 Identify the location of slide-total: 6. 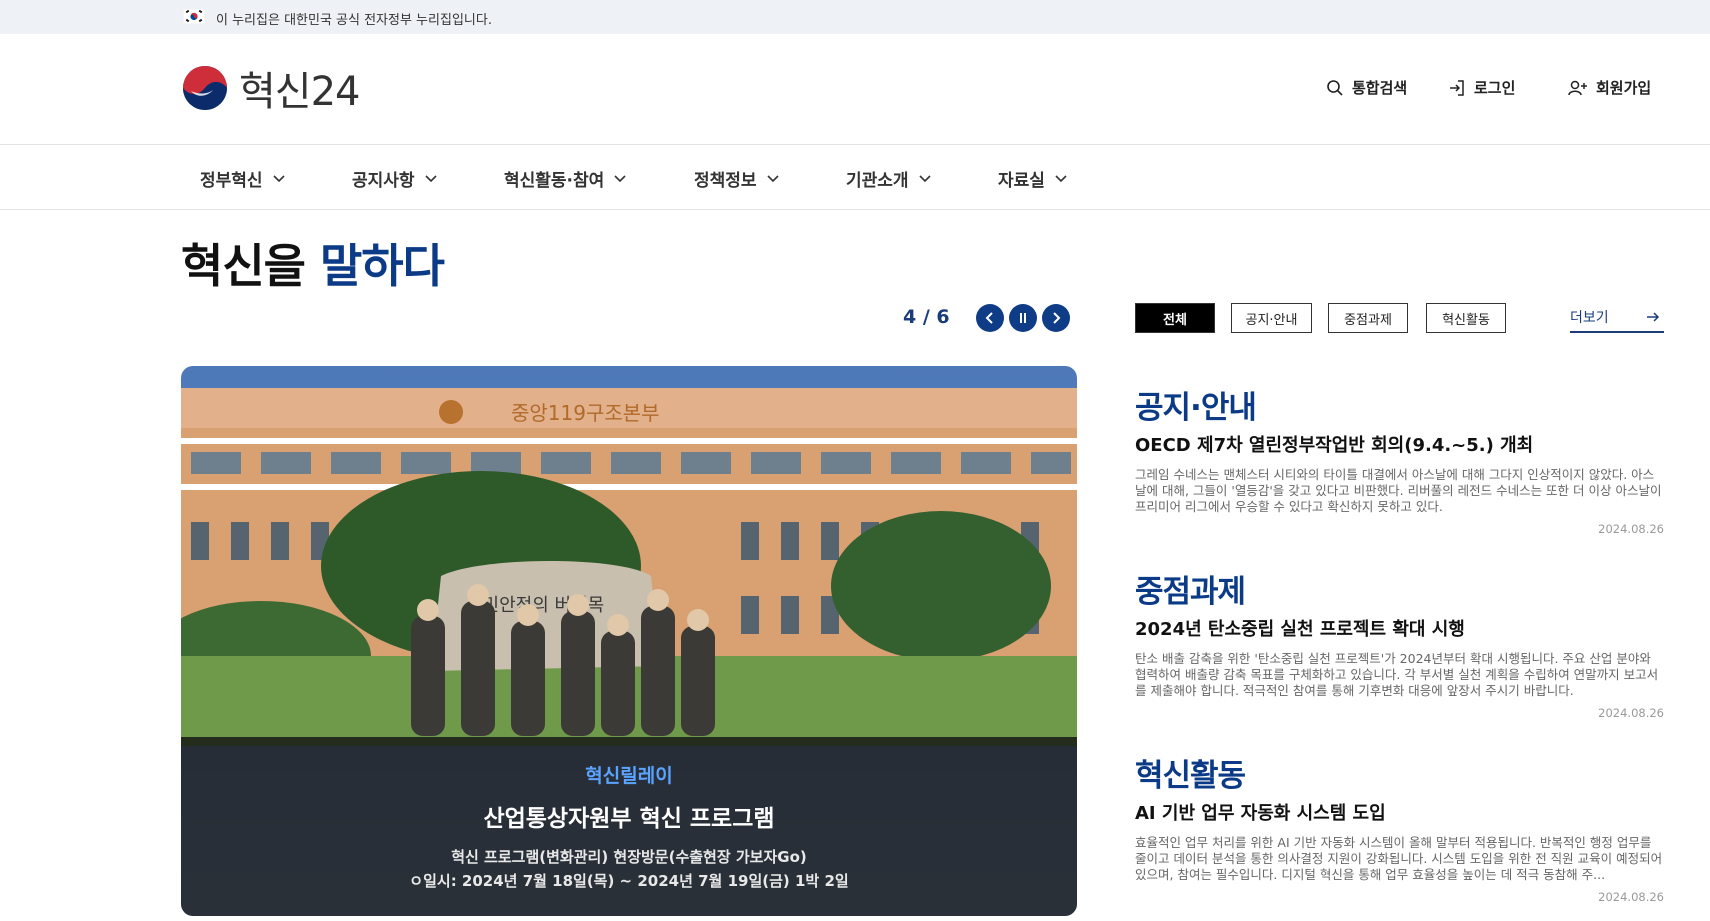
(943, 317).